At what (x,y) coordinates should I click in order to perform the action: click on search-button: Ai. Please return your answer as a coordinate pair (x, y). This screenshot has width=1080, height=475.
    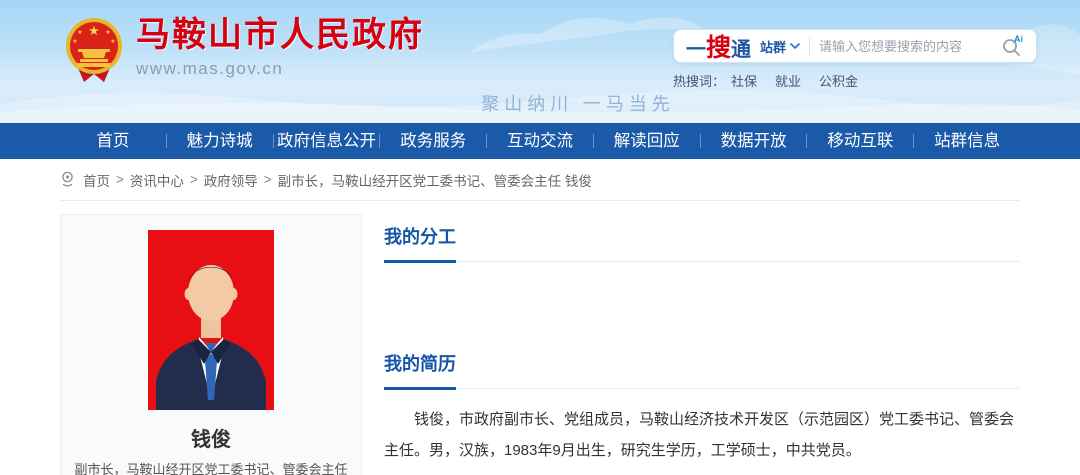
    Looking at the image, I should click on (1013, 46).